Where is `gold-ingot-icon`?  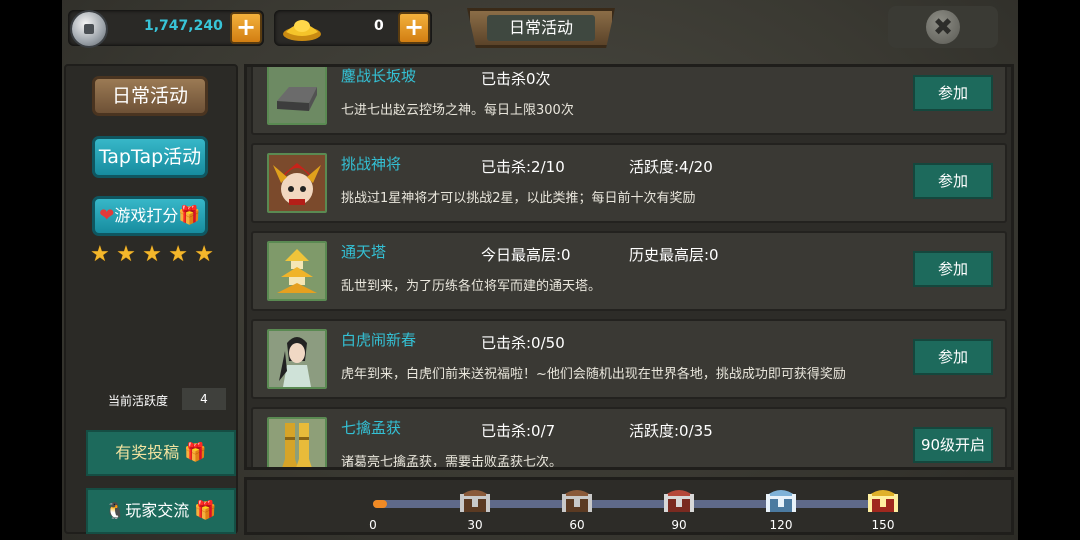
gold-ingot-icon is located at coordinates (302, 28).